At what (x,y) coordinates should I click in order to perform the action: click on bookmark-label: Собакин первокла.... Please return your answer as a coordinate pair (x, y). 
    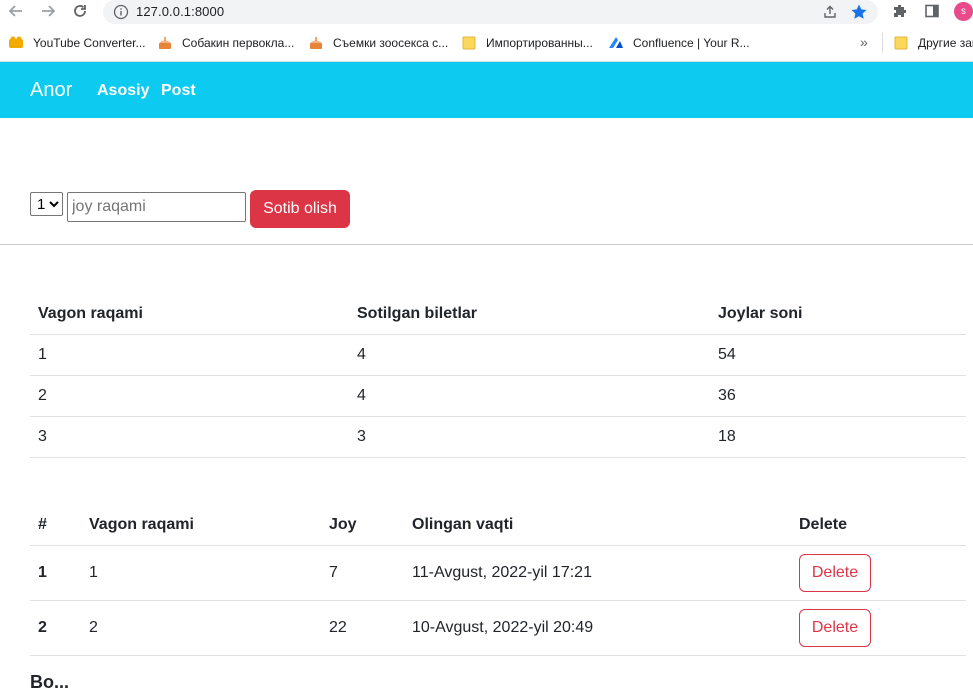
    Looking at the image, I should click on (238, 43).